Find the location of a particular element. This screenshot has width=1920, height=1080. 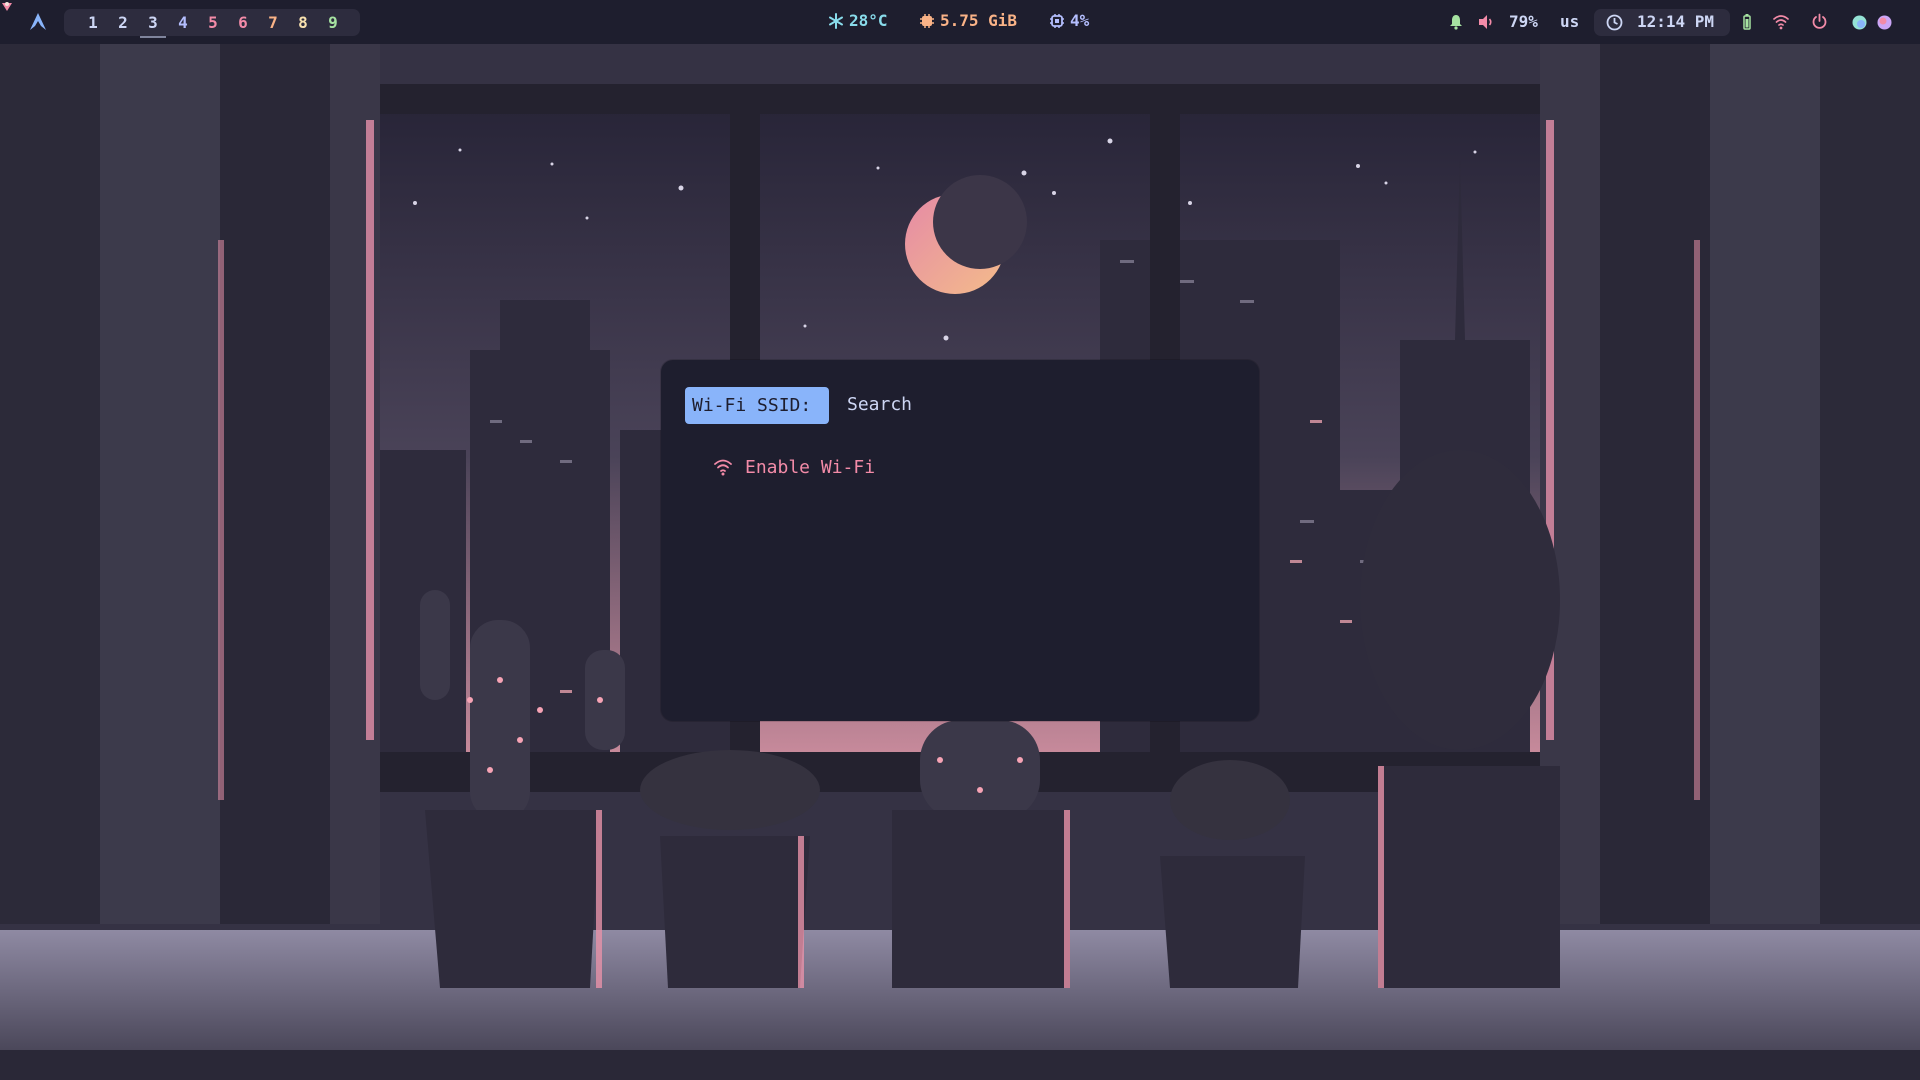

clock-icon is located at coordinates (1614, 22).